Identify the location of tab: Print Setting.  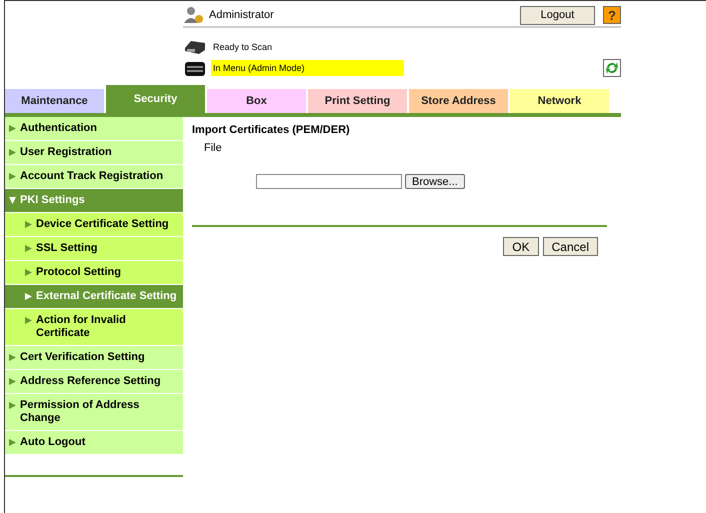
(357, 101).